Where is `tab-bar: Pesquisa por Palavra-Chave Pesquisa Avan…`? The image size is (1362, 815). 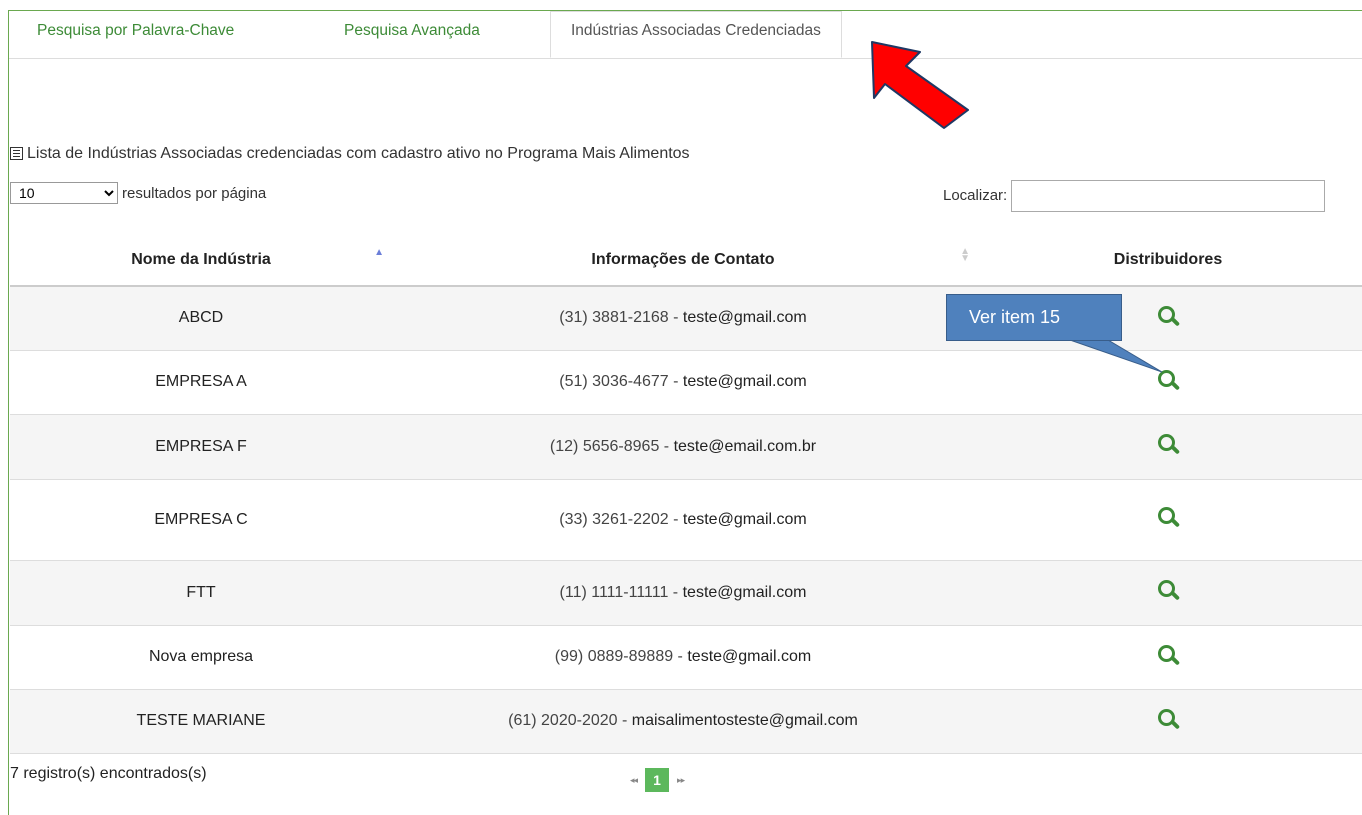 tab-bar: Pesquisa por Palavra-Chave Pesquisa Avan… is located at coordinates (685, 35).